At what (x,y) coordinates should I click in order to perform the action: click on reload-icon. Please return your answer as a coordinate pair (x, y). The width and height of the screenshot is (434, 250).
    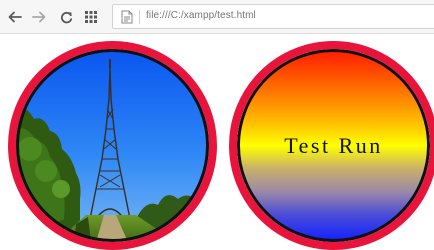
    Looking at the image, I should click on (66, 17).